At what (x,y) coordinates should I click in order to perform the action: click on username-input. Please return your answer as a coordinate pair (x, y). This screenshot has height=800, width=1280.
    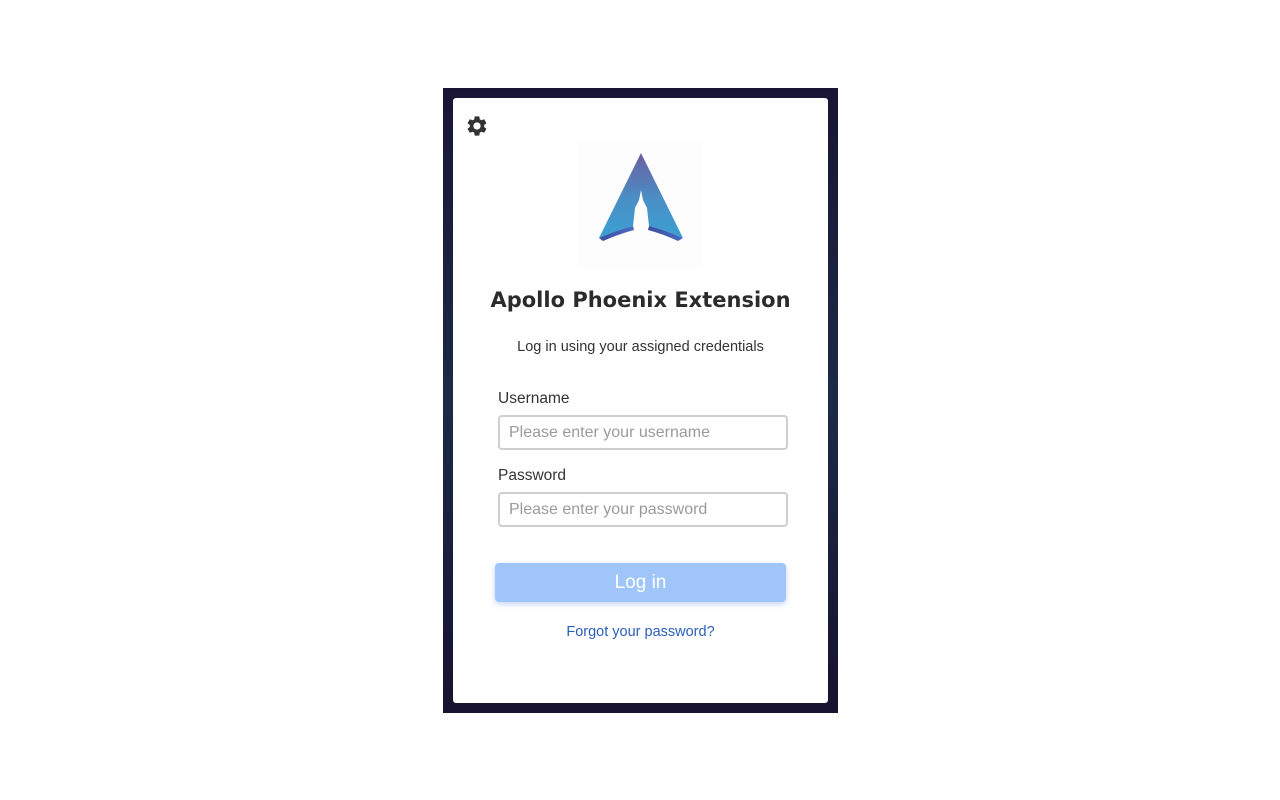
    Looking at the image, I should click on (643, 432).